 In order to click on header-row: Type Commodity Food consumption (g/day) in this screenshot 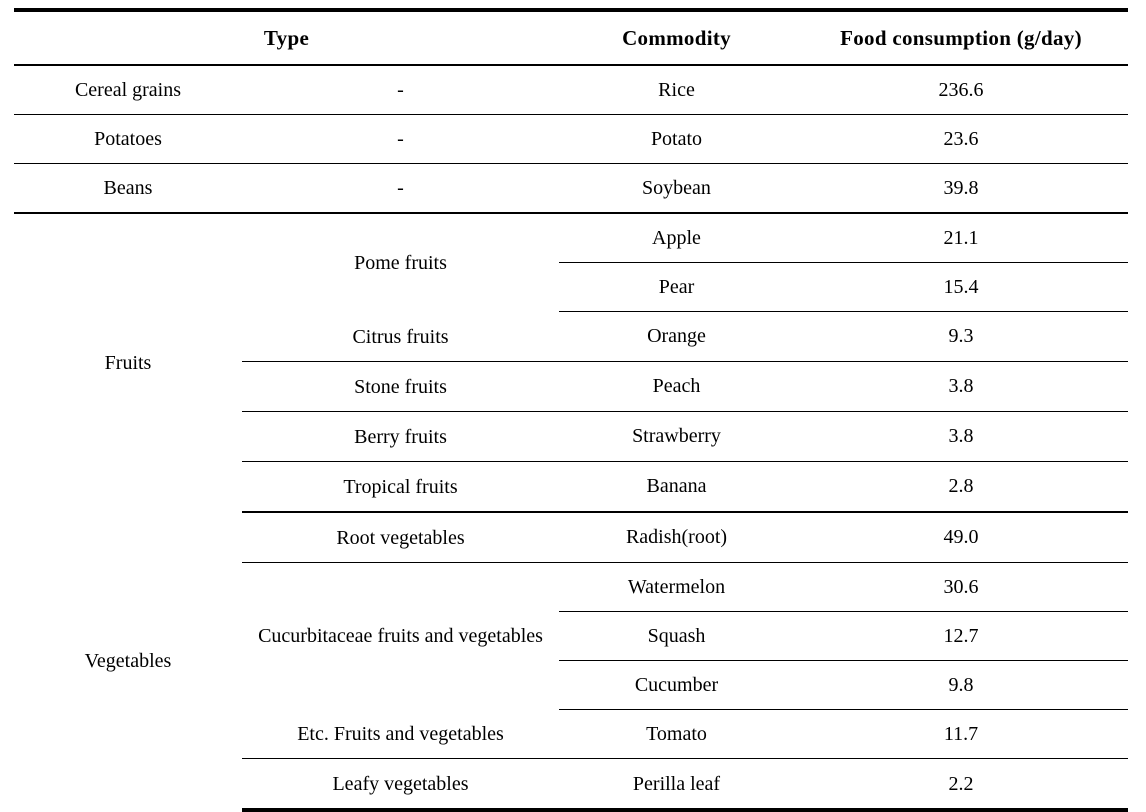, I will do `click(571, 37)`.